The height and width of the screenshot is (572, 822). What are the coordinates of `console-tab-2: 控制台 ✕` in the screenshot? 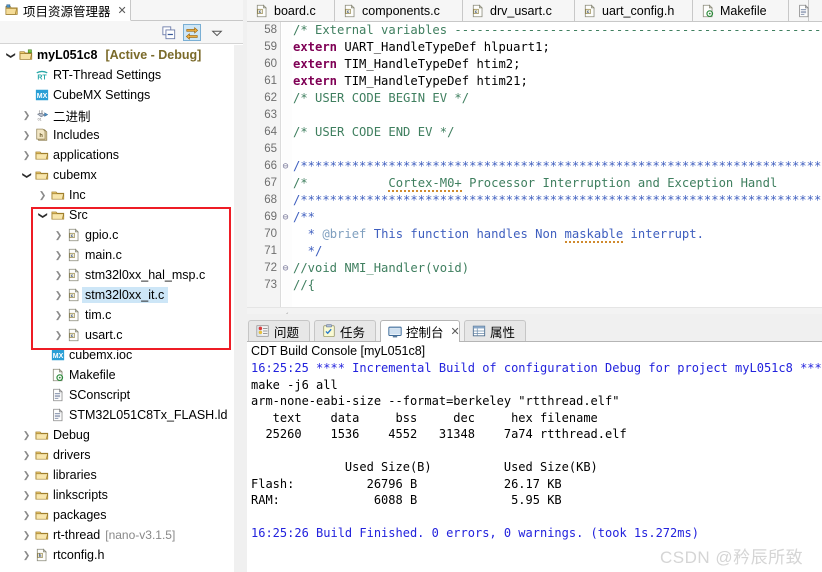 It's located at (420, 331).